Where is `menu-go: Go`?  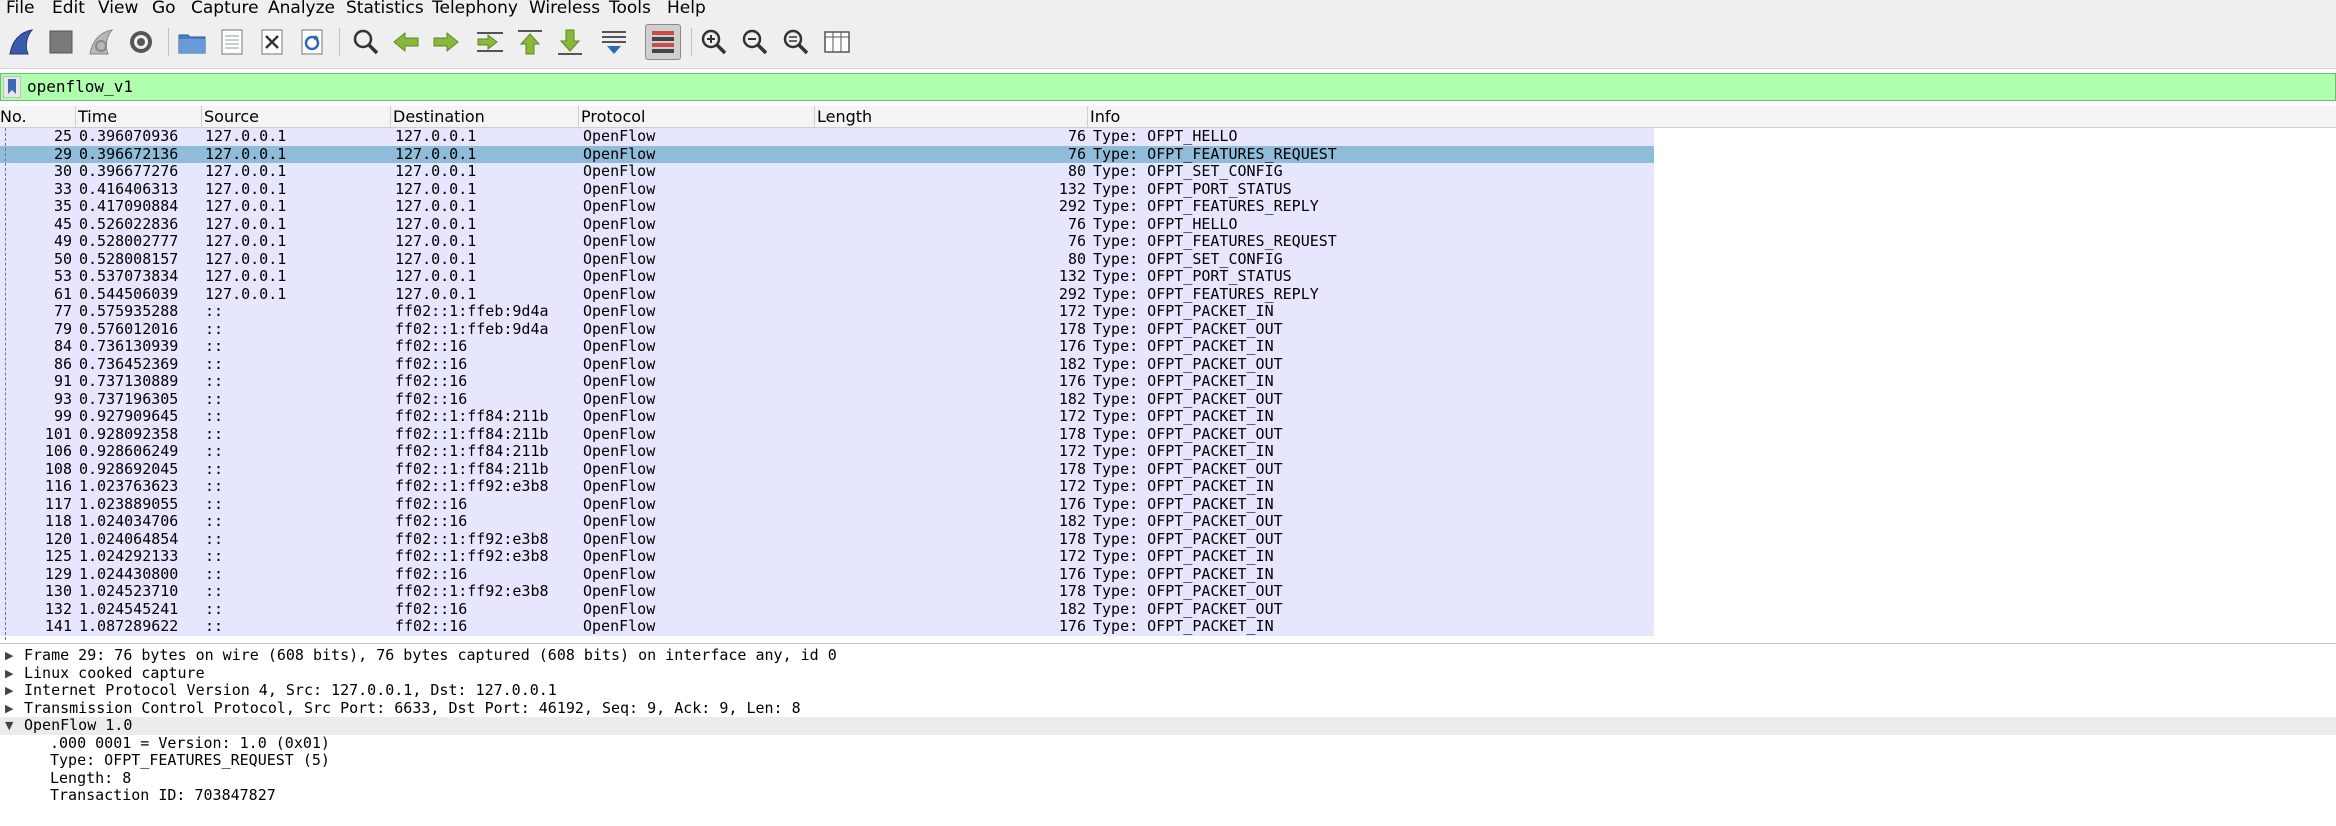
menu-go: Go is located at coordinates (164, 9).